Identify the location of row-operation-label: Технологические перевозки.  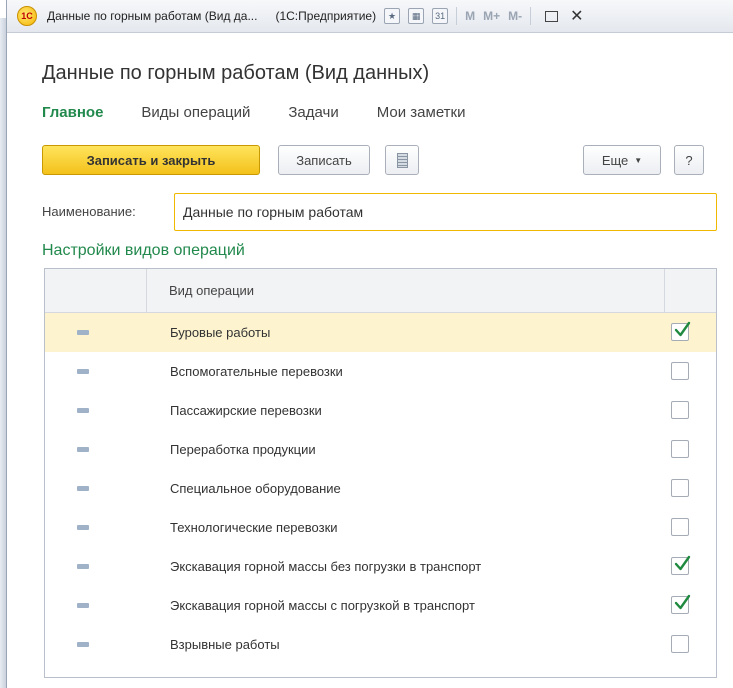
(254, 527).